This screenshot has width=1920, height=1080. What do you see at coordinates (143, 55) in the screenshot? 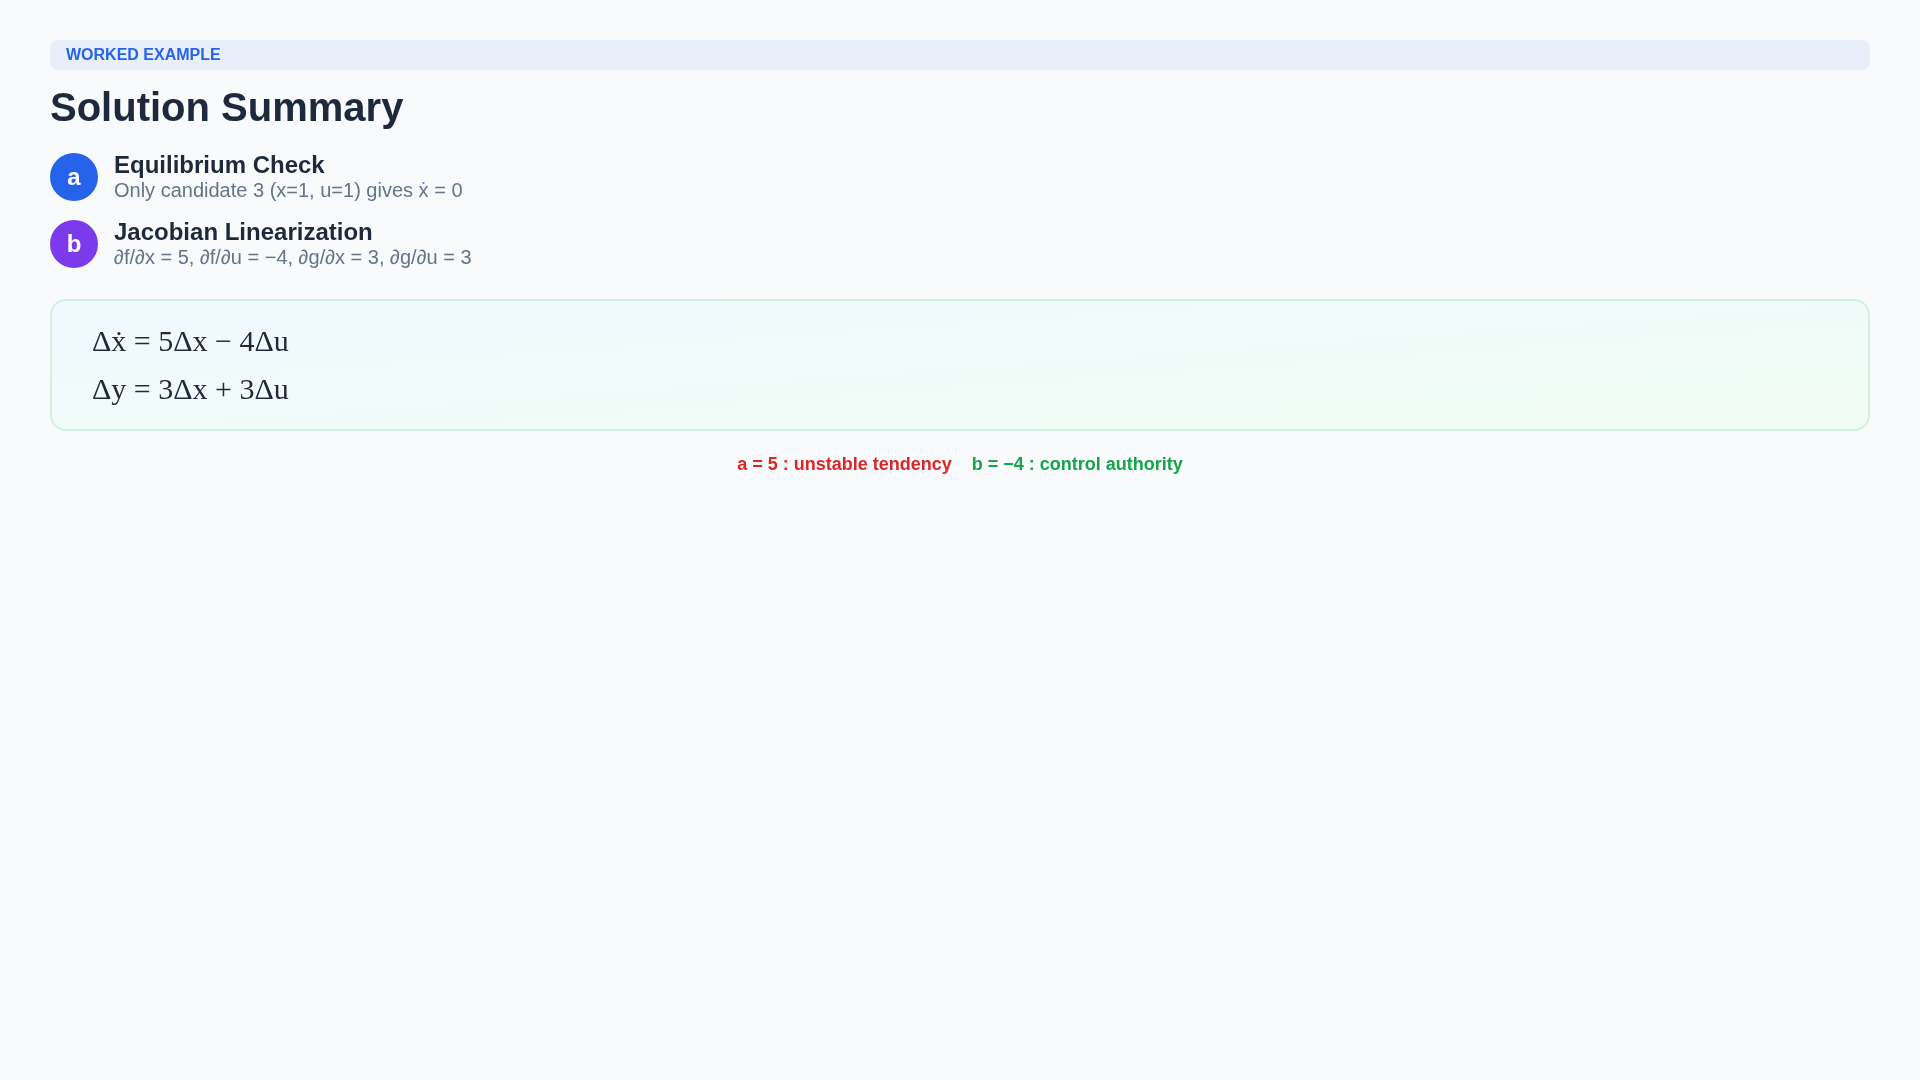
I see `banner-label: WORKED EXAMPLE` at bounding box center [143, 55].